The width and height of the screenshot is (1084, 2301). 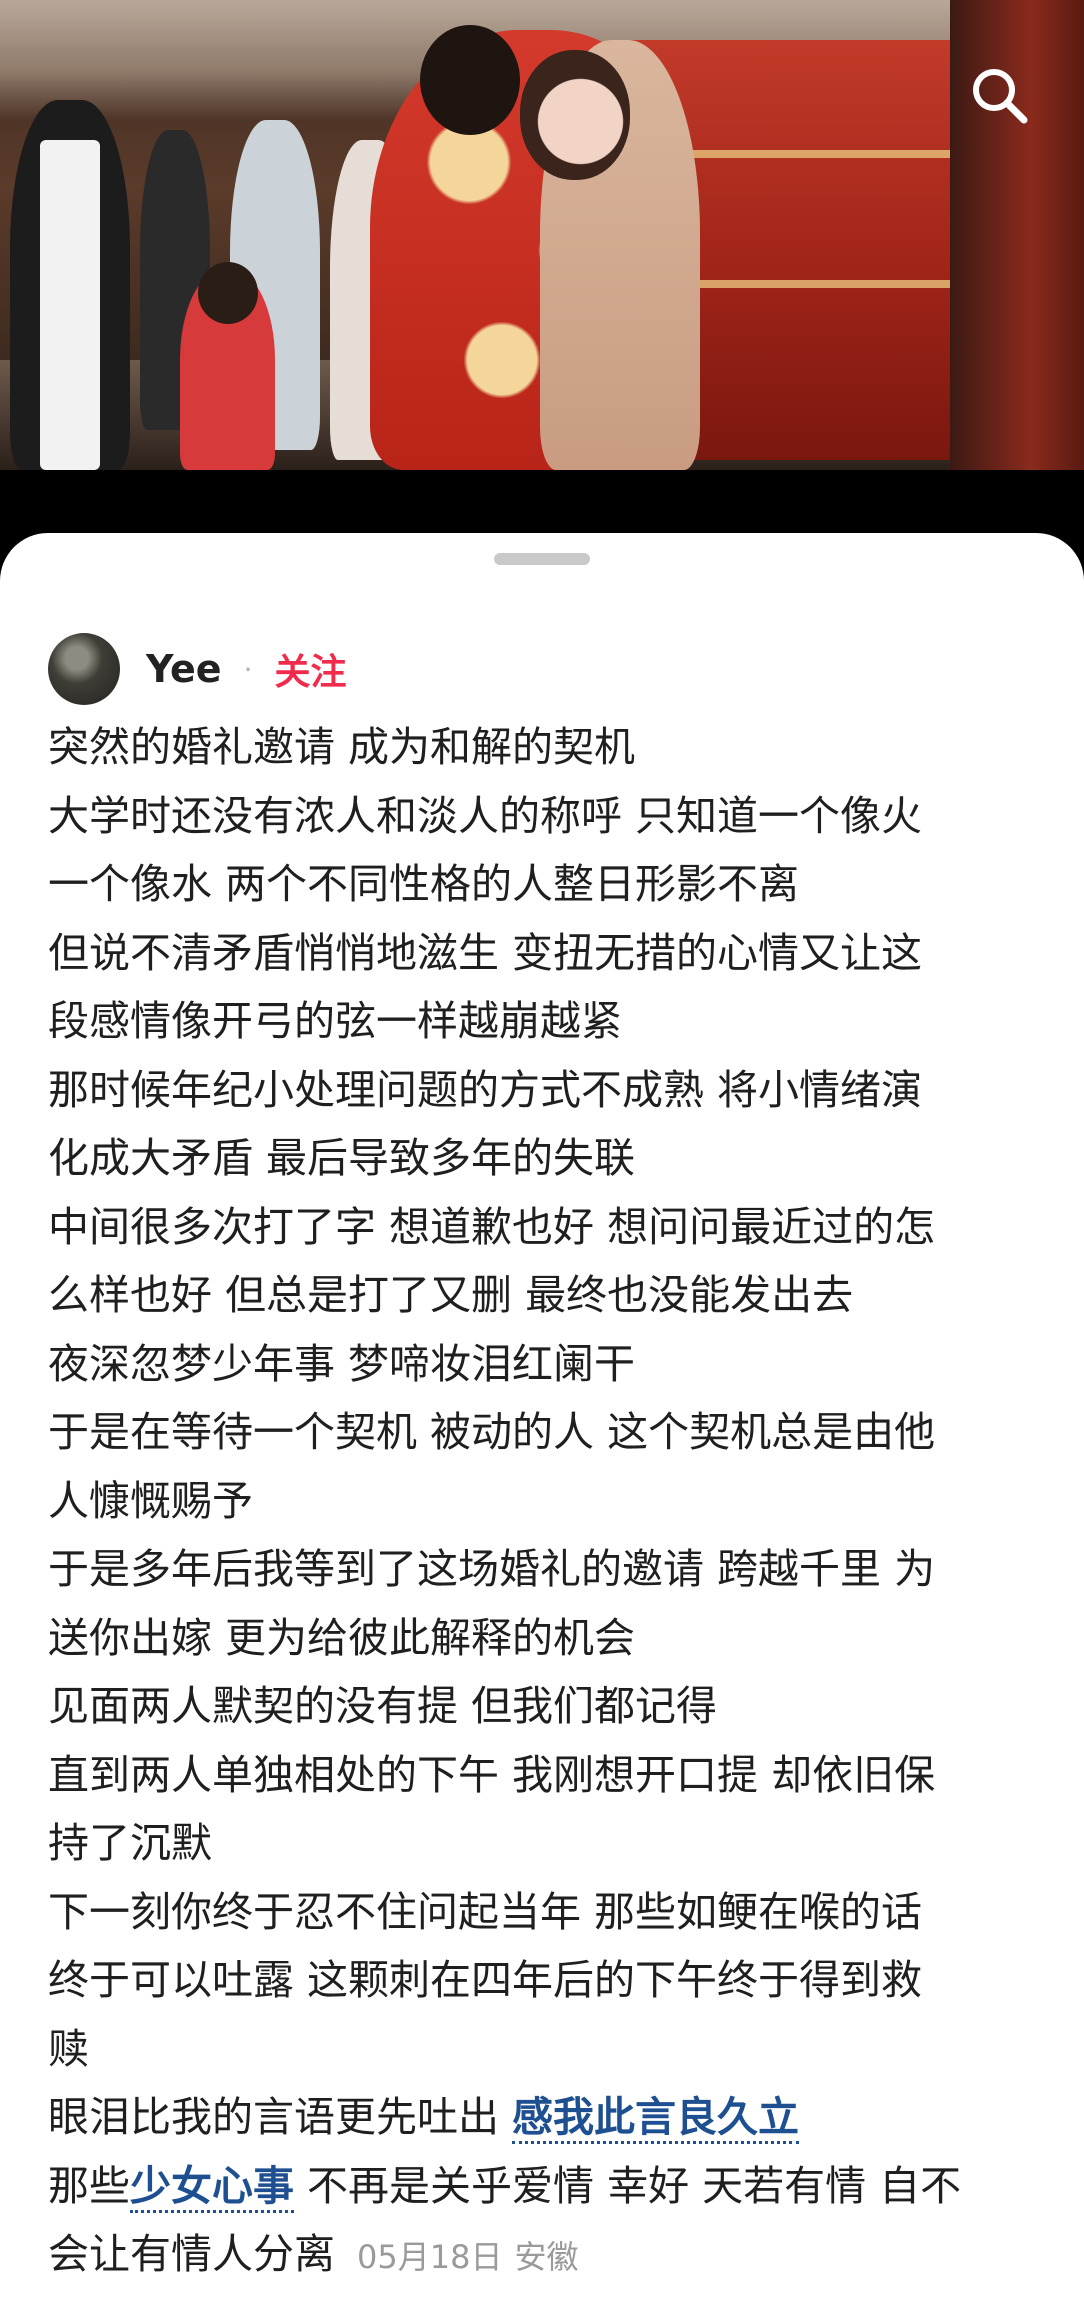 I want to click on drag-handle, so click(x=542, y=559).